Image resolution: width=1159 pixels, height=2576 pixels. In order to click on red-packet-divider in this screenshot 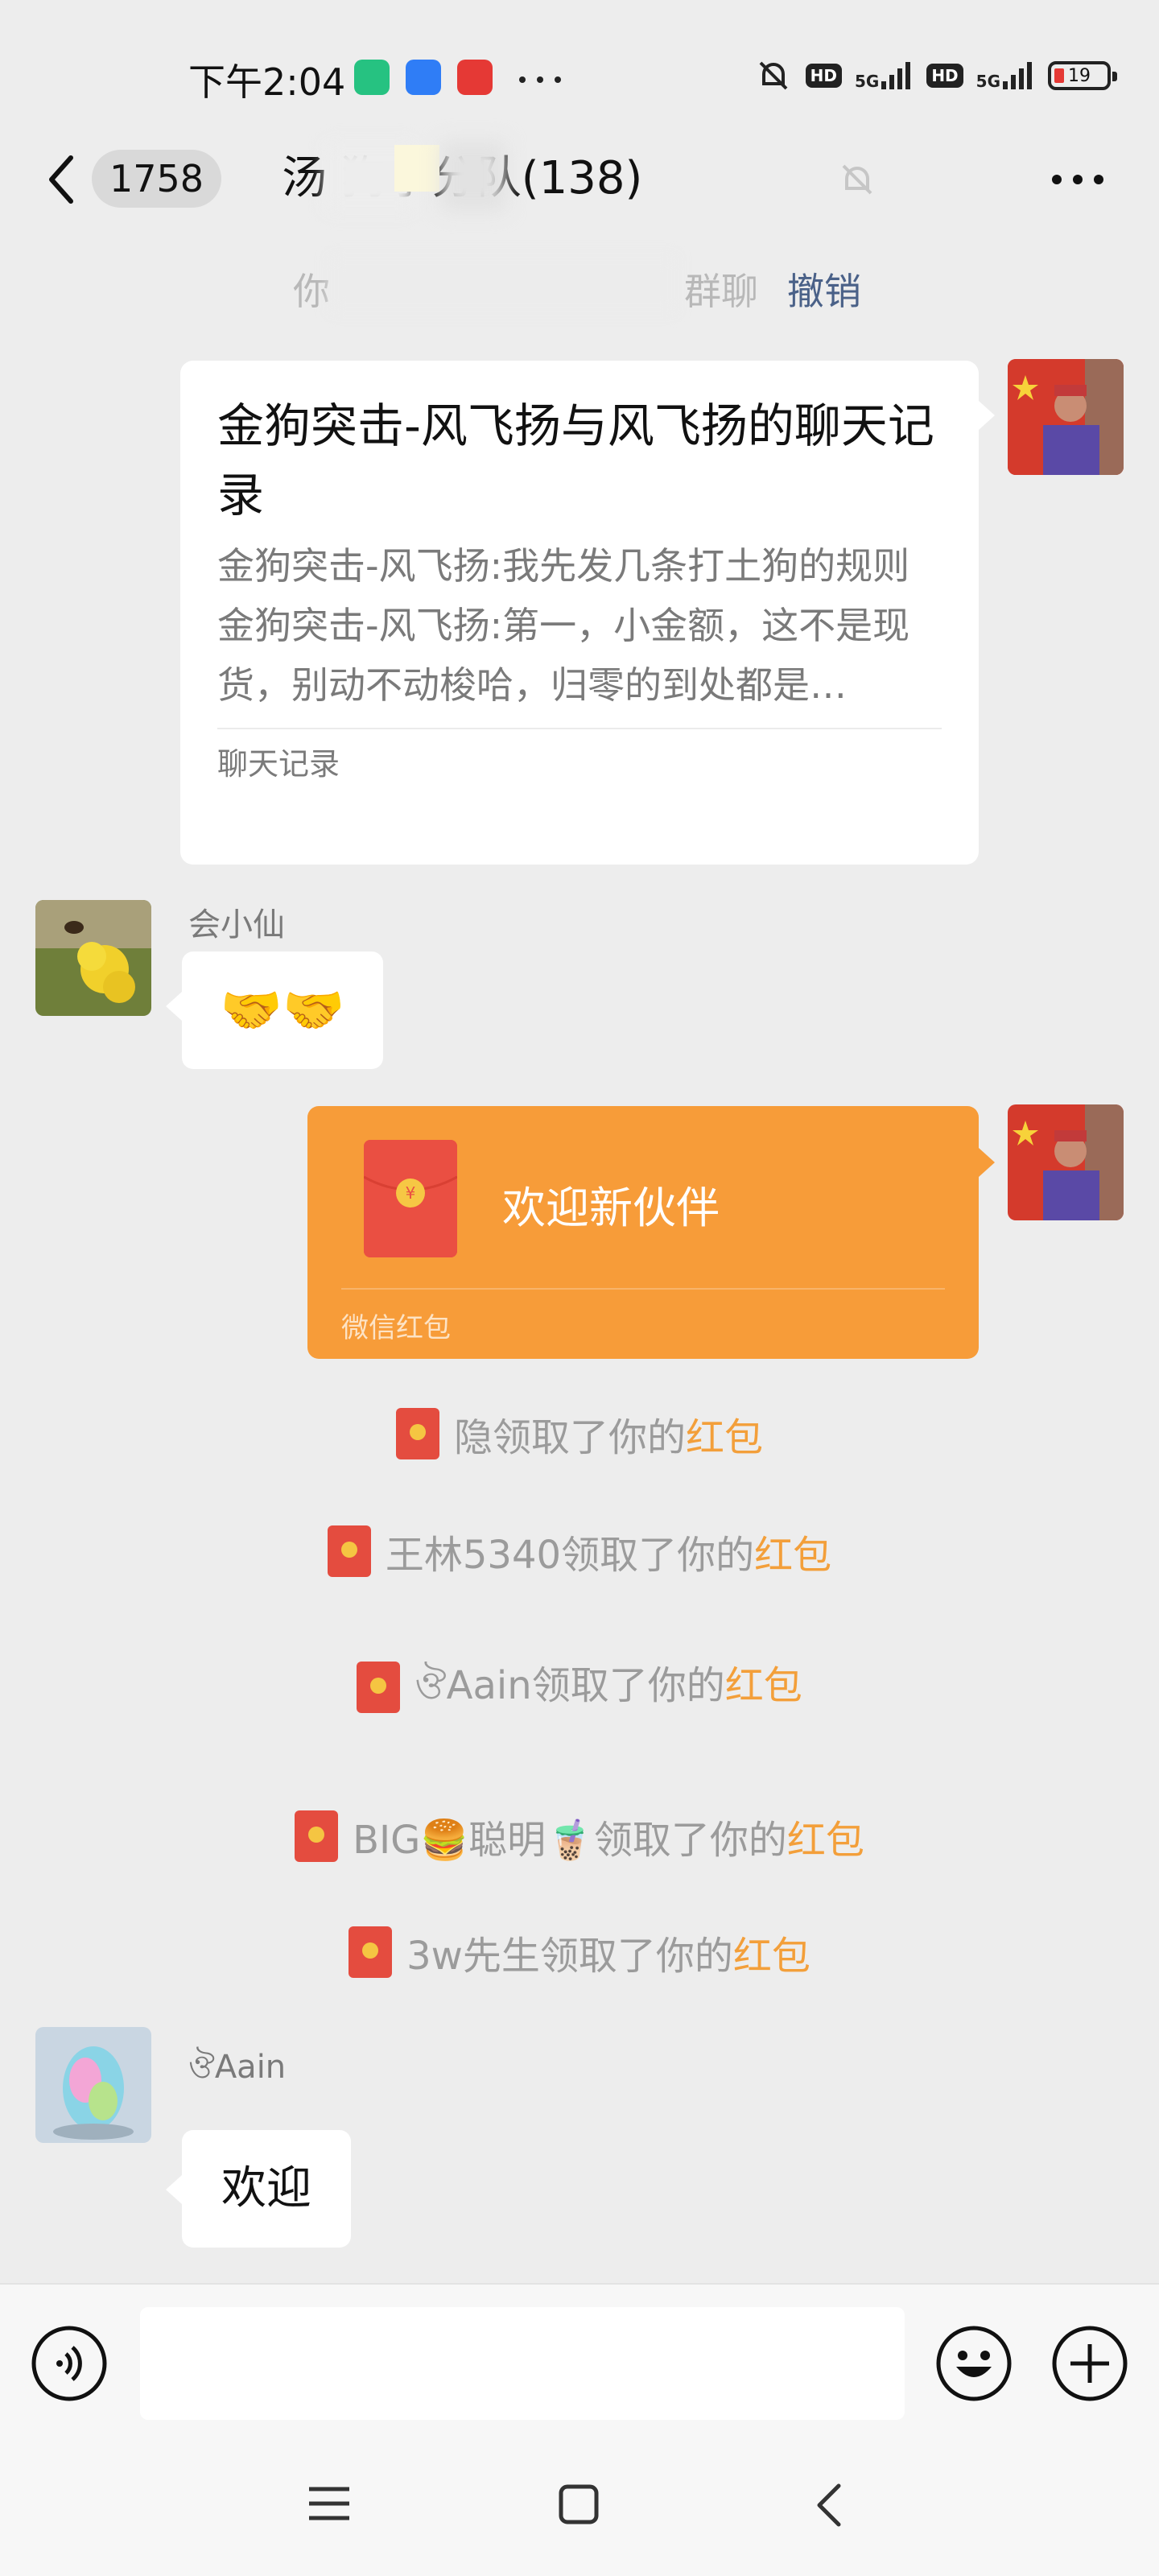, I will do `click(643, 1289)`.